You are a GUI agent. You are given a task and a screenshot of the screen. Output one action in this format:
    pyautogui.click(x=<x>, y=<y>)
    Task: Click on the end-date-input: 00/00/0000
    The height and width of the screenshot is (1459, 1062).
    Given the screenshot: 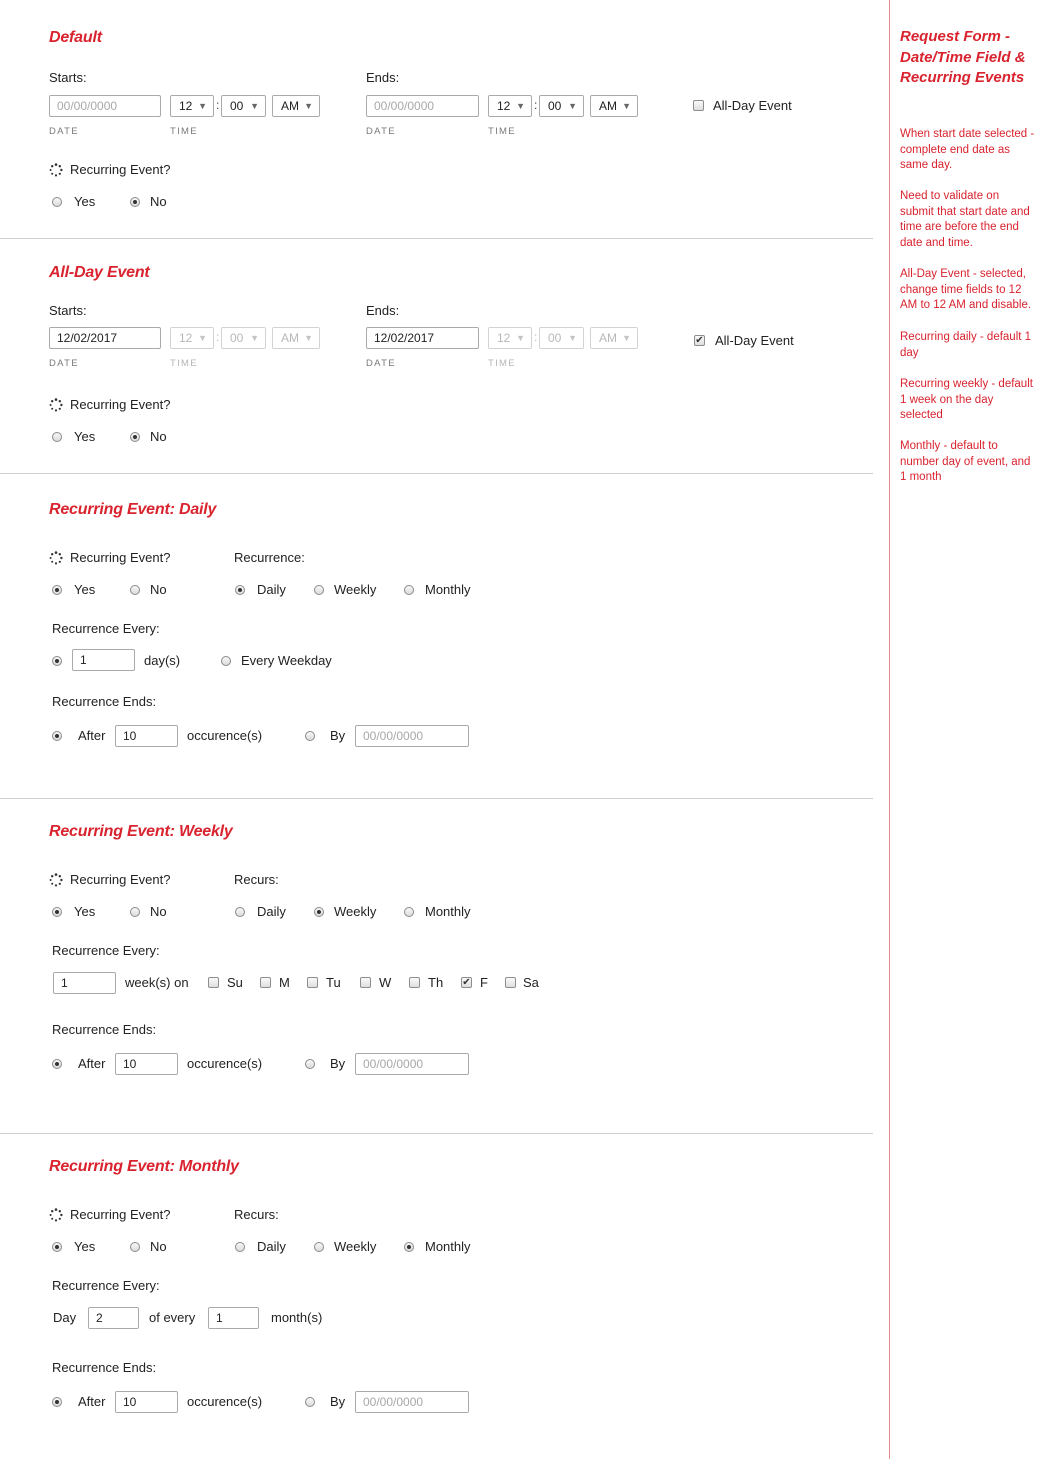 What is the action you would take?
    pyautogui.click(x=422, y=106)
    